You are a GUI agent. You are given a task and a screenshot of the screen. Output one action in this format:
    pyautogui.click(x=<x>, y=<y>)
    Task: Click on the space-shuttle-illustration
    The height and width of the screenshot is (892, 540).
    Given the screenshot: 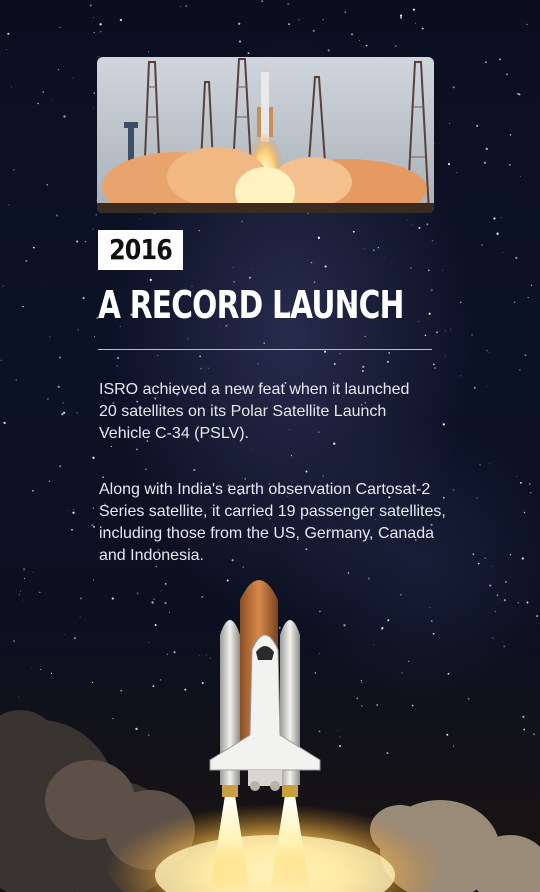 What is the action you would take?
    pyautogui.click(x=265, y=736)
    